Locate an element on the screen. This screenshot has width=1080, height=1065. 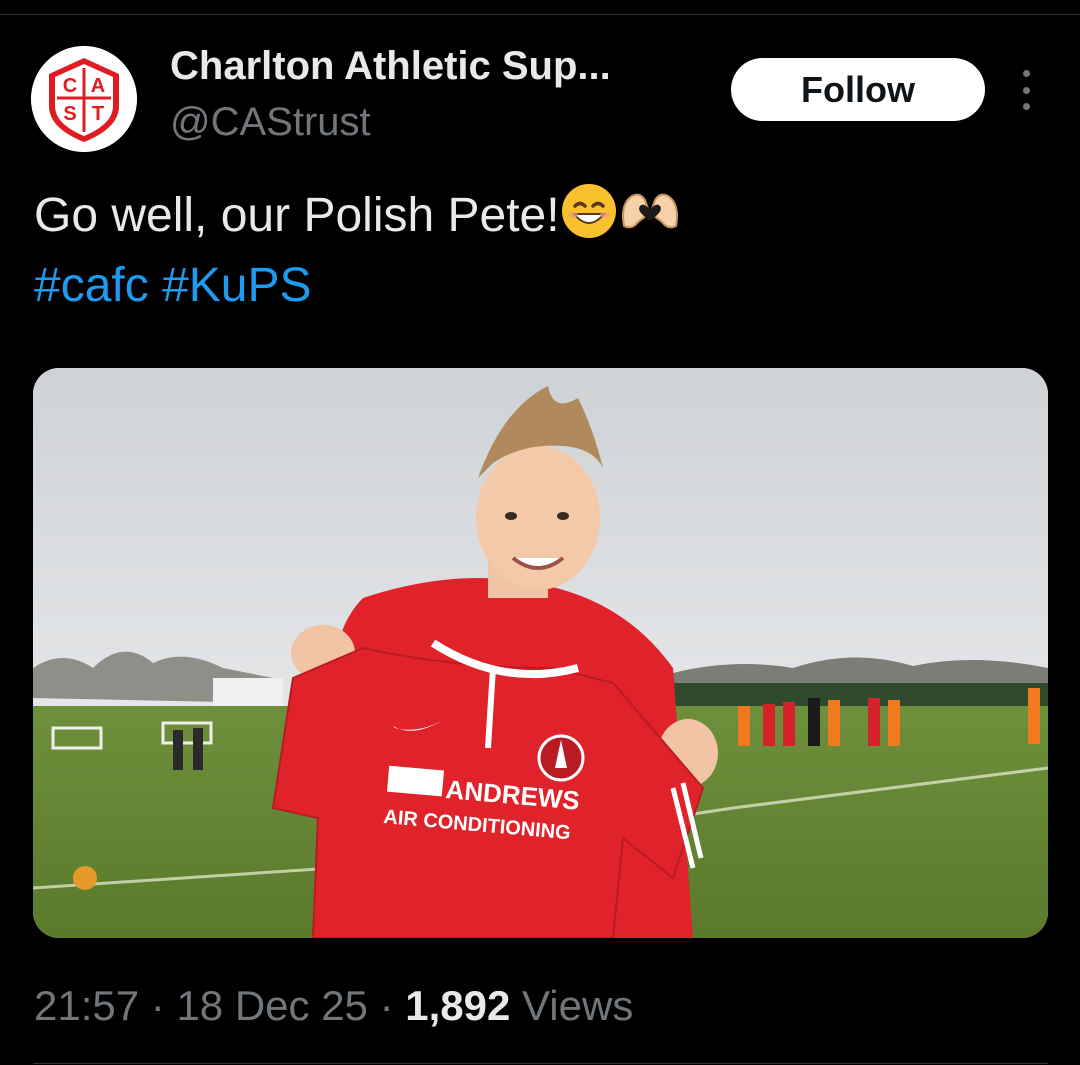
avatar: C A S T is located at coordinates (84, 99).